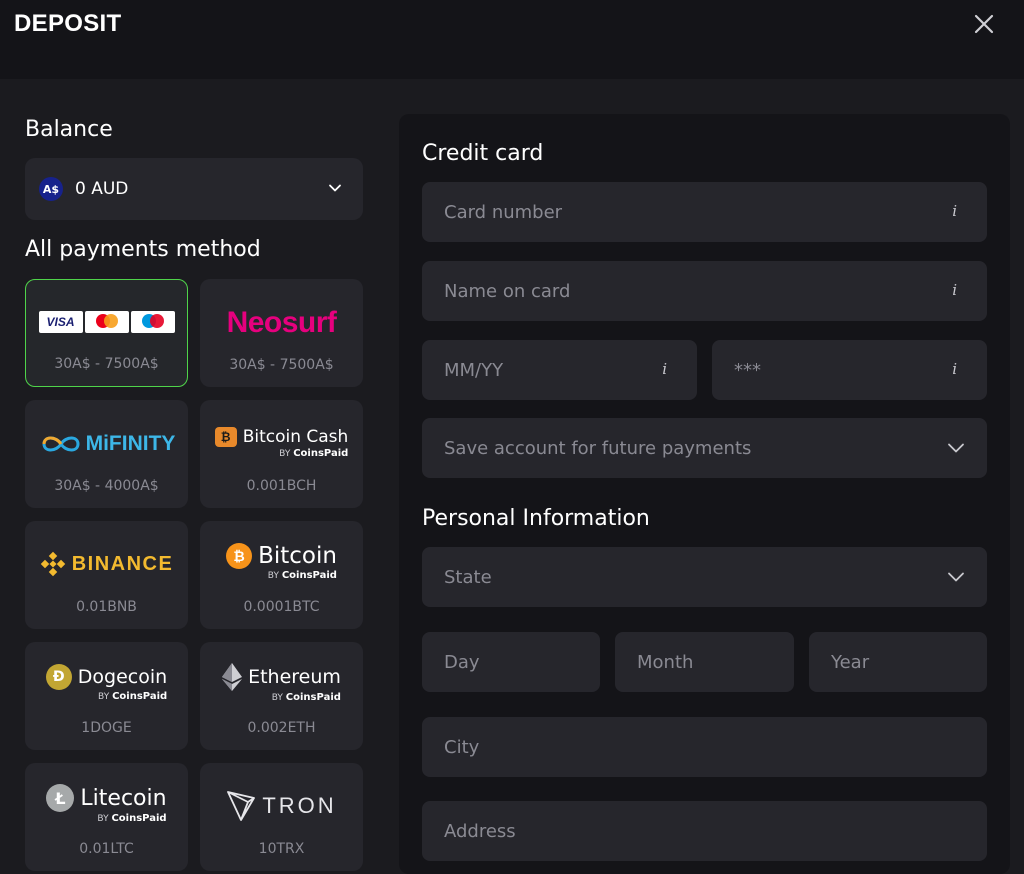  Describe the element at coordinates (468, 577) in the screenshot. I see `state-label: State` at that location.